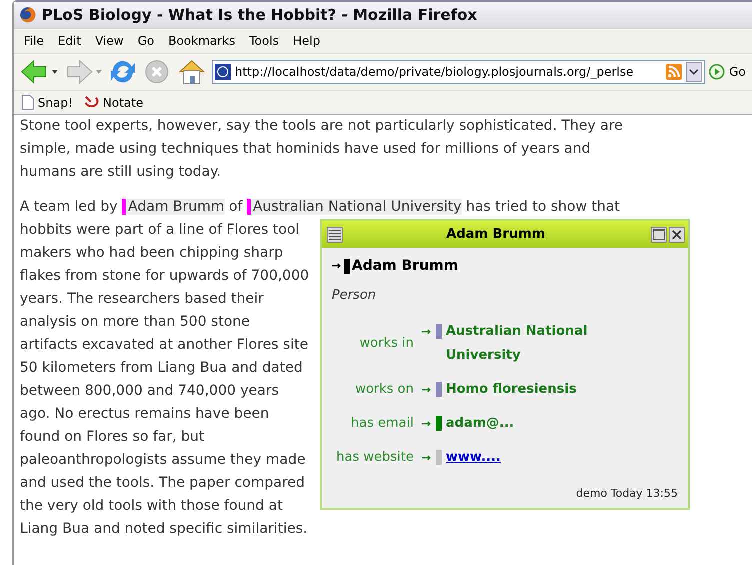 The height and width of the screenshot is (565, 752). Describe the element at coordinates (202, 41) in the screenshot. I see `menu-item: Bookmarks` at that location.